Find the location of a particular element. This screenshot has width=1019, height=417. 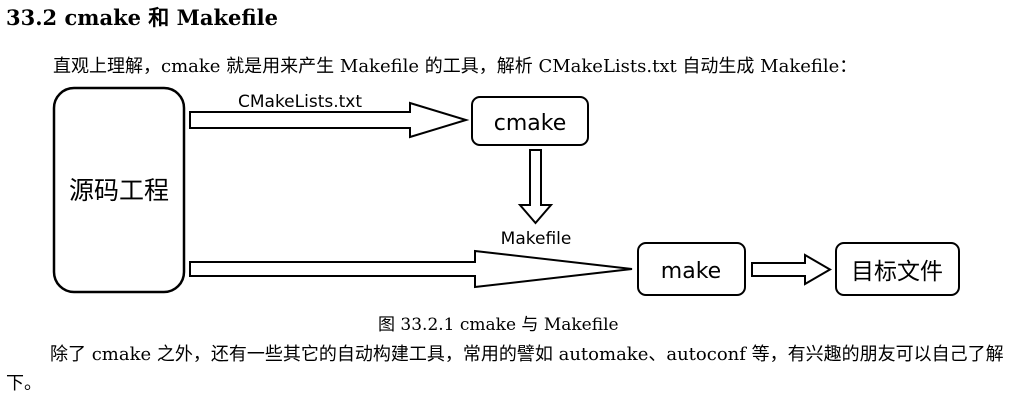

make-box-label: make is located at coordinates (691, 271).